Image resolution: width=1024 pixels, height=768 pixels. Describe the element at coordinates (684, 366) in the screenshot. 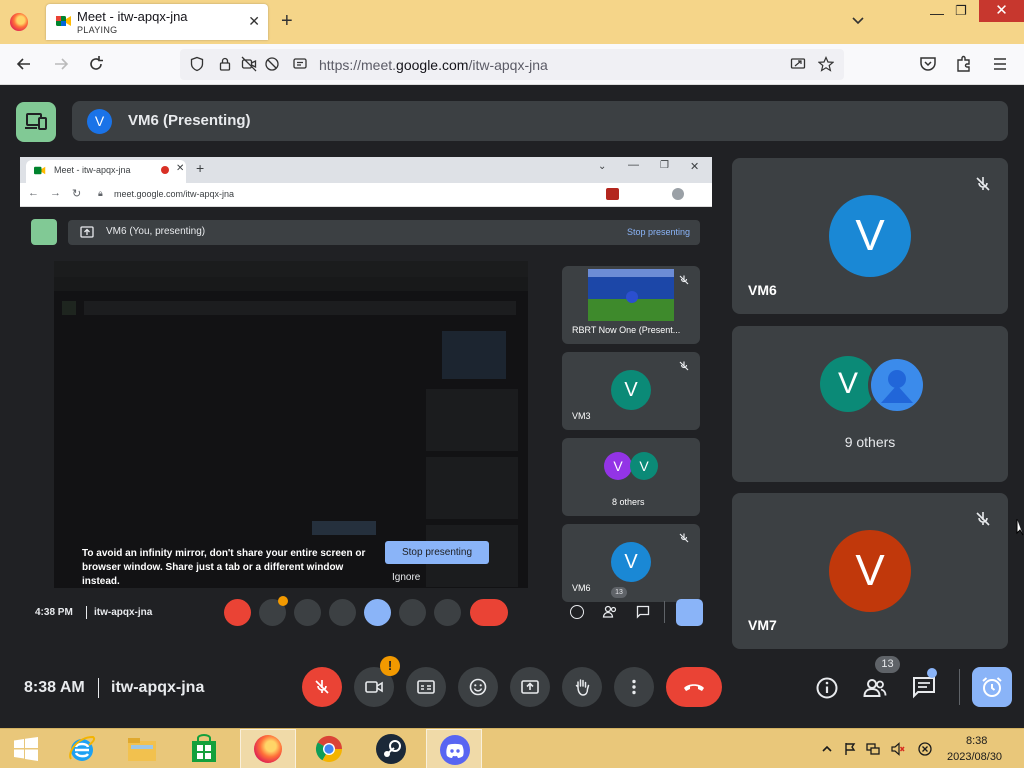

I see `muted-mic-icon` at that location.